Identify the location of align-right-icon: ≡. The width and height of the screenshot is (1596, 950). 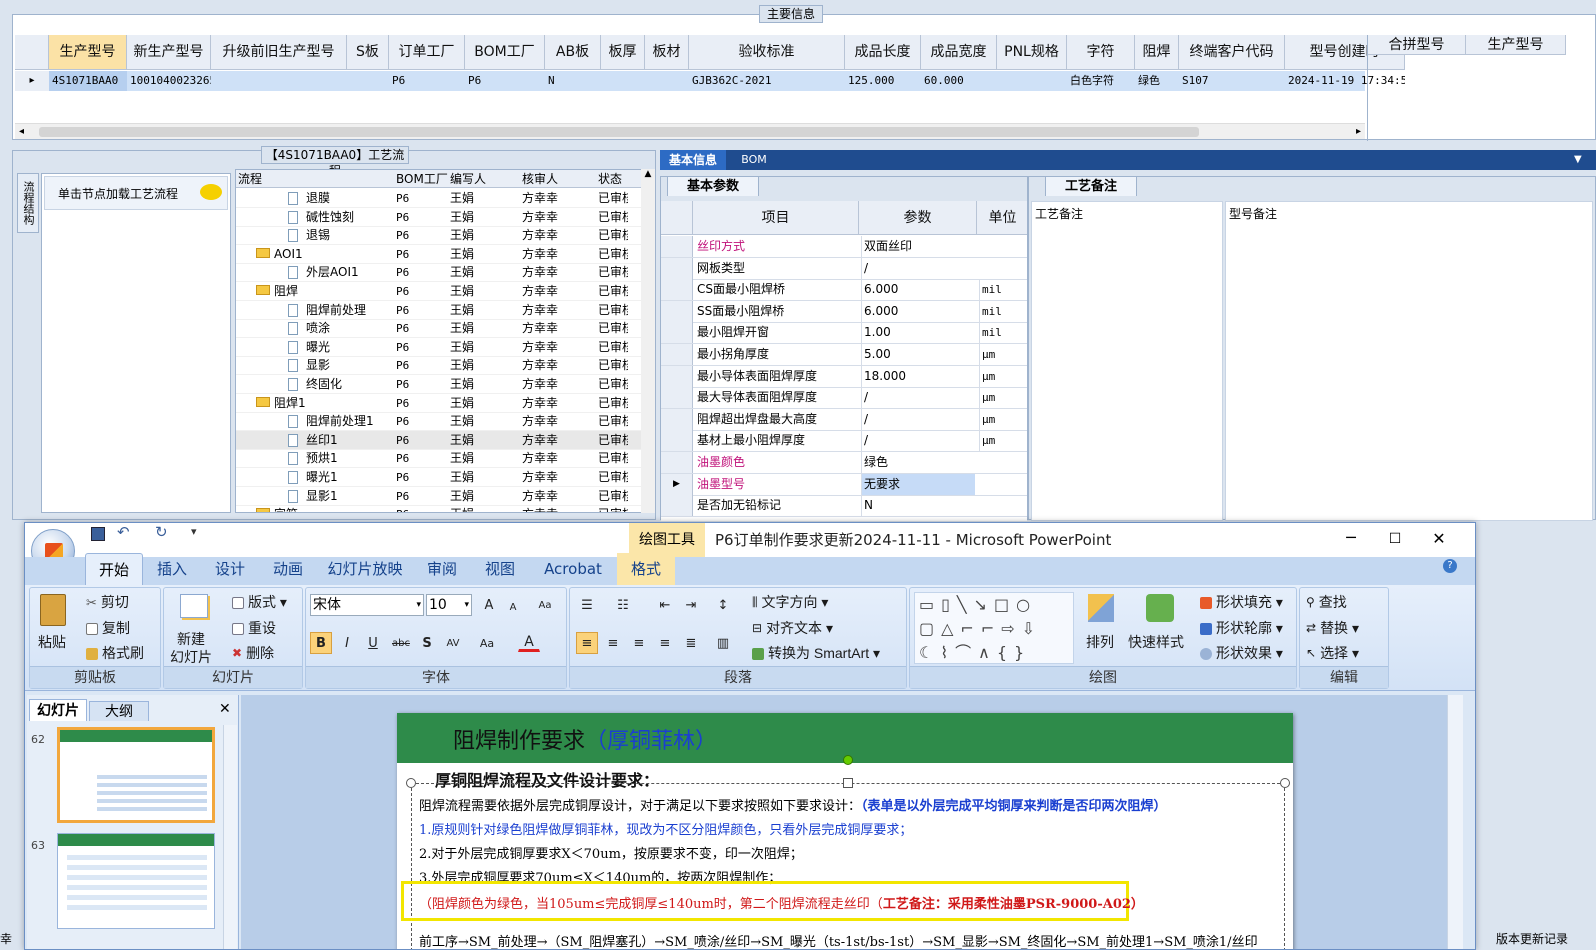
(639, 643).